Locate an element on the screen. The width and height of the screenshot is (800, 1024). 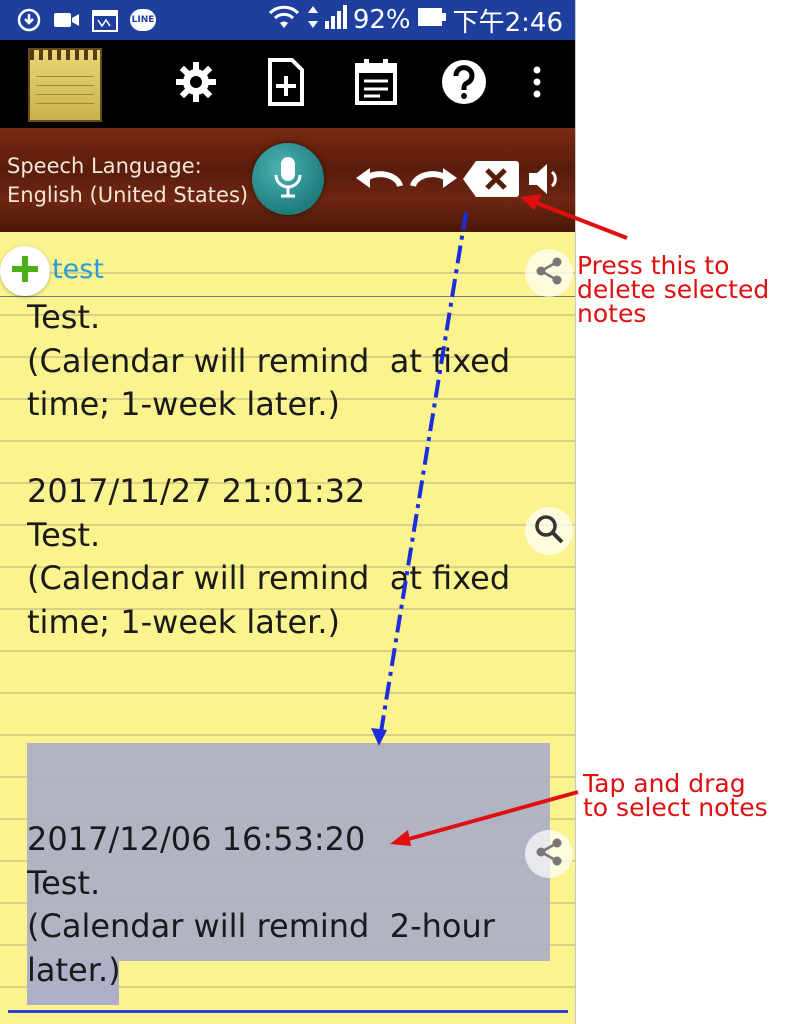
speech-language-value: English (United States) is located at coordinates (128, 195).